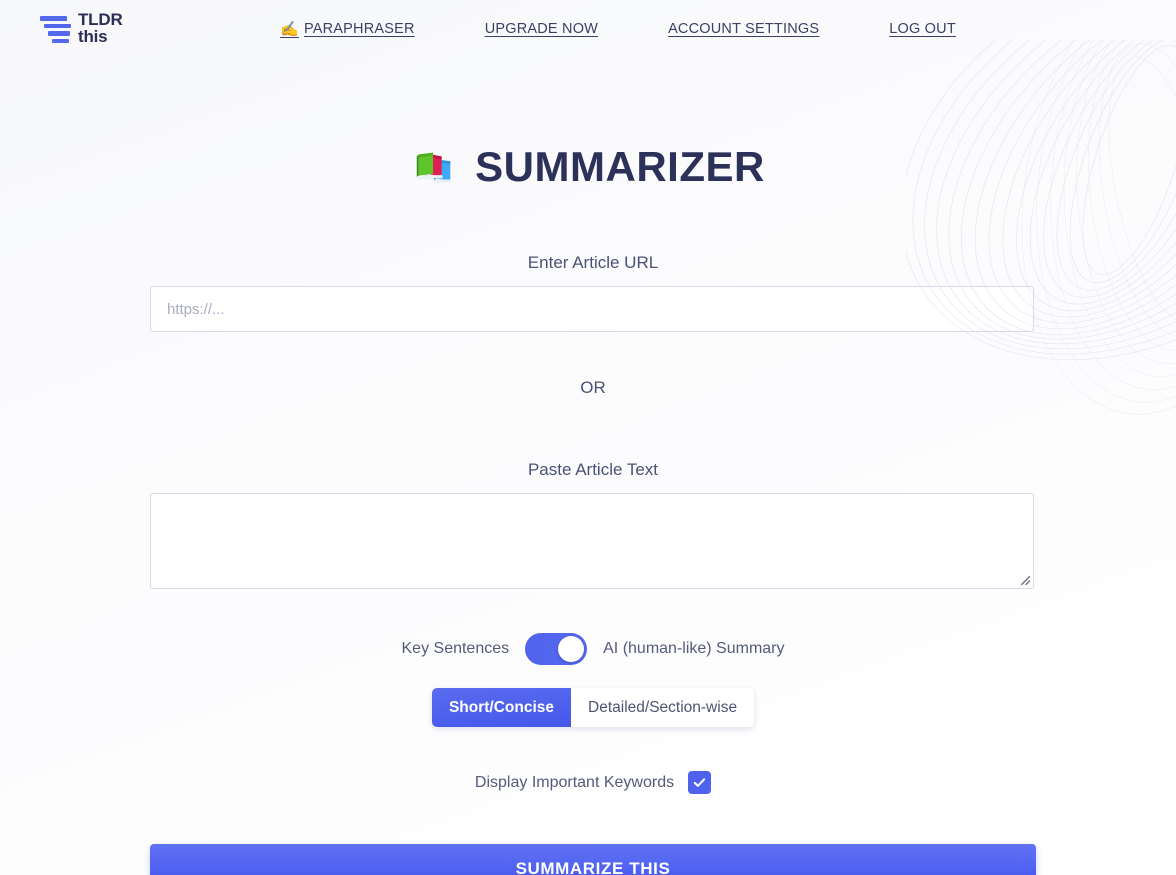 The image size is (1176, 875). Describe the element at coordinates (593, 649) in the screenshot. I see `summary-mode-toggle-row: Key Sentences AI (human-like) Summary` at that location.